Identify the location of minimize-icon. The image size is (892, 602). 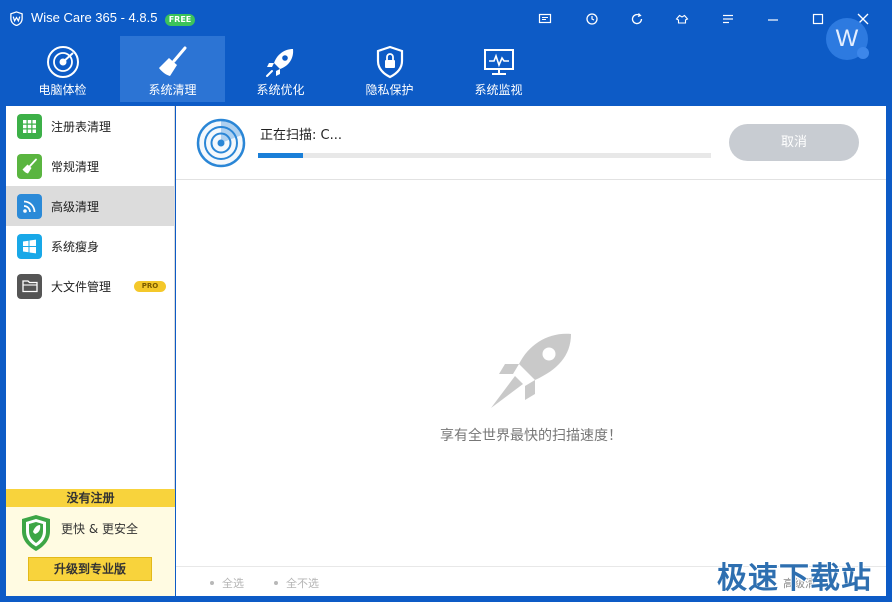
(773, 20).